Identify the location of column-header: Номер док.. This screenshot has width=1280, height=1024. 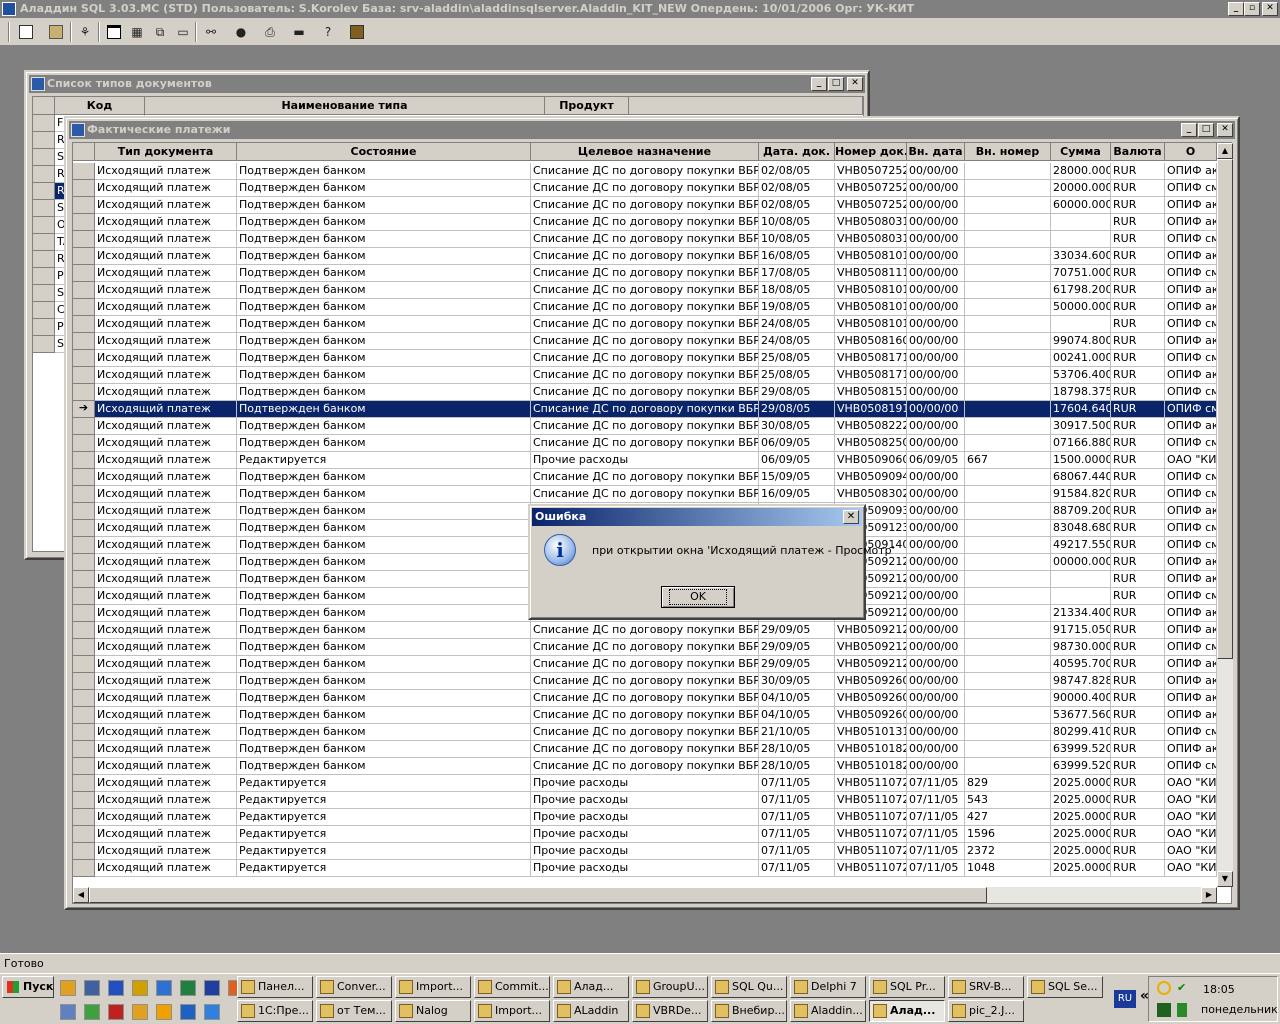
(871, 152).